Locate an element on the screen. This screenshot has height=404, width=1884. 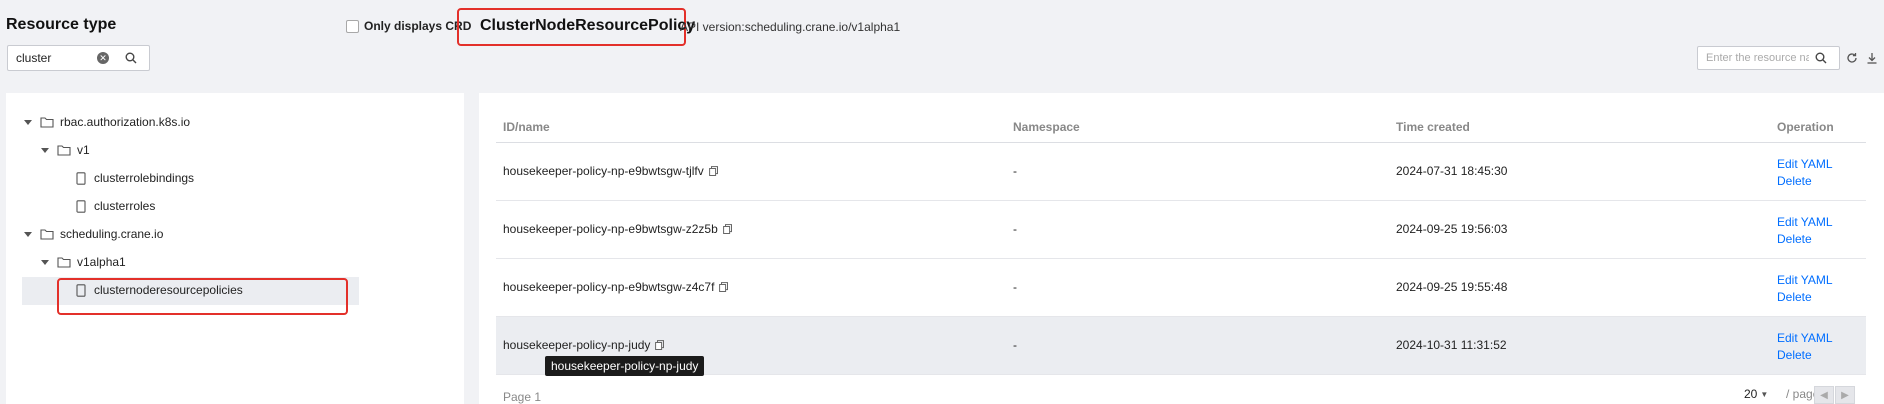
row-created: 2024-09-25 19:56:03 is located at coordinates (1452, 229).